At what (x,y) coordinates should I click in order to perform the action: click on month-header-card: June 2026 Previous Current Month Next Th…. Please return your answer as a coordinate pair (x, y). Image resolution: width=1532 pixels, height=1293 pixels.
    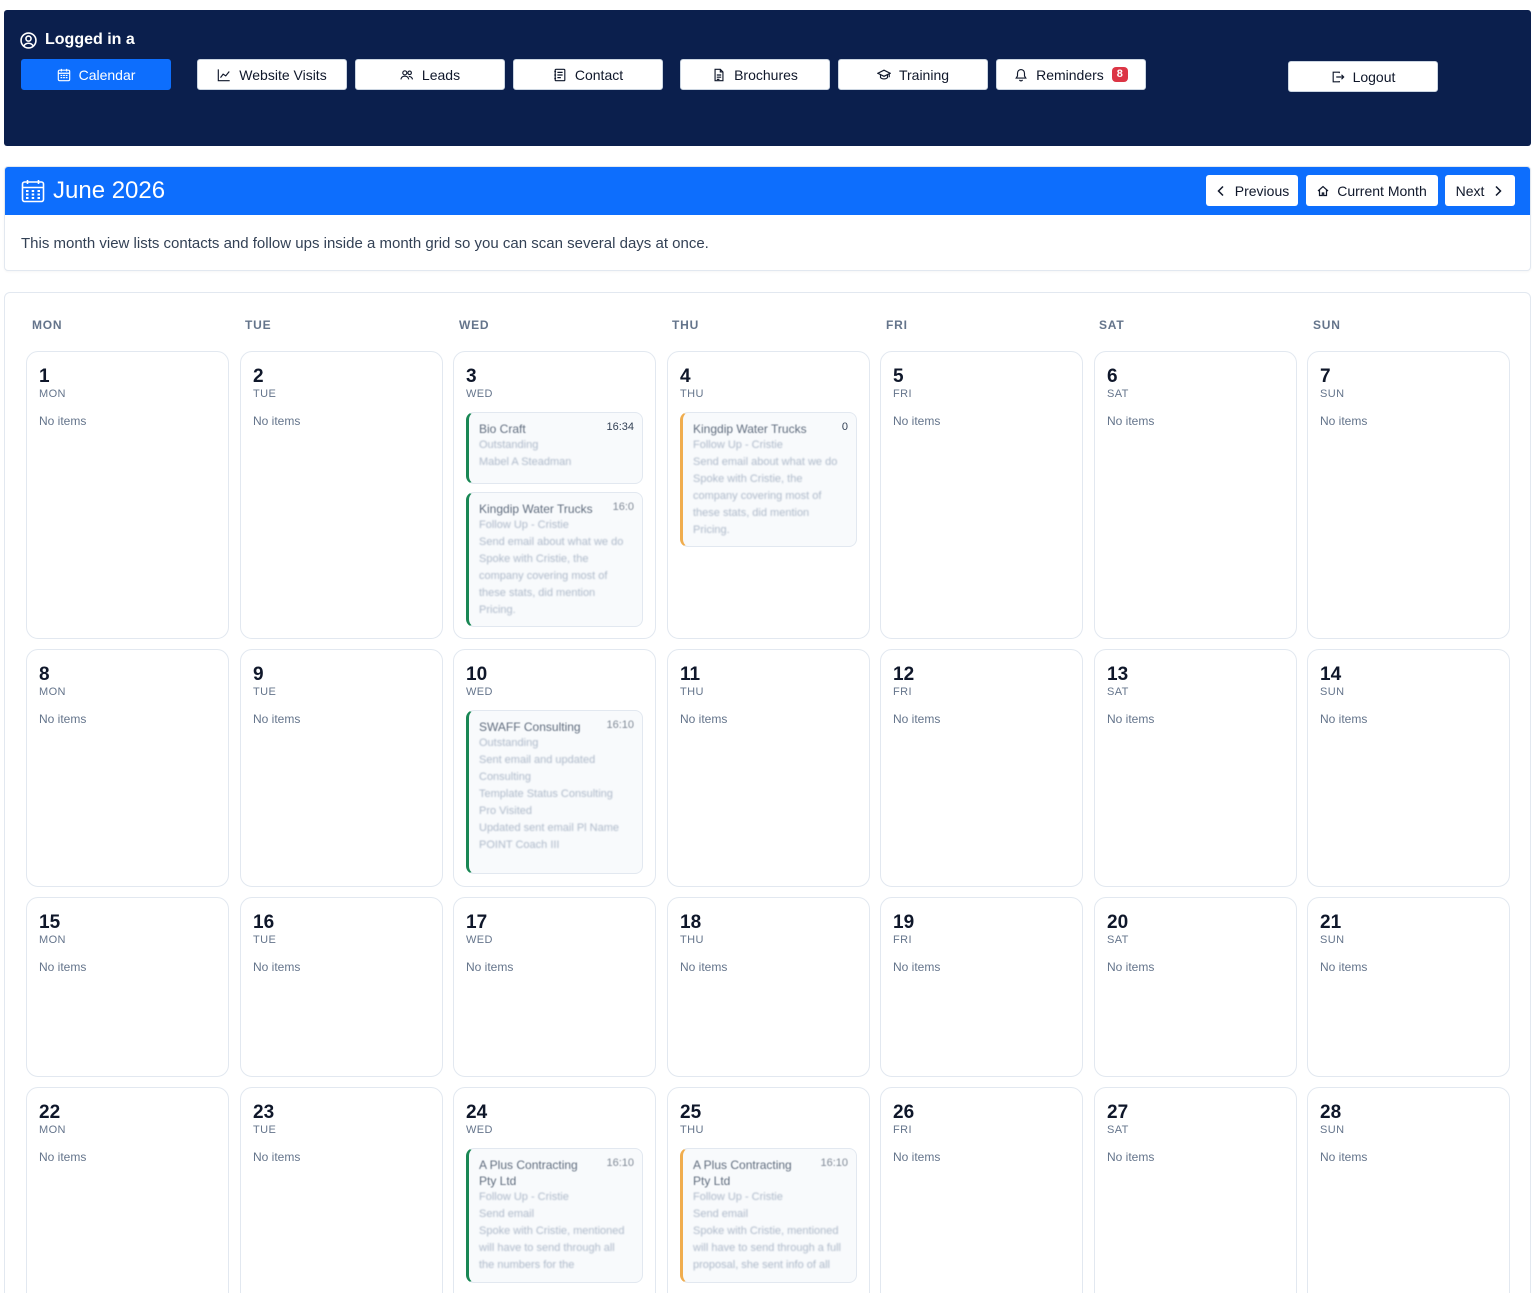
    Looking at the image, I should click on (767, 218).